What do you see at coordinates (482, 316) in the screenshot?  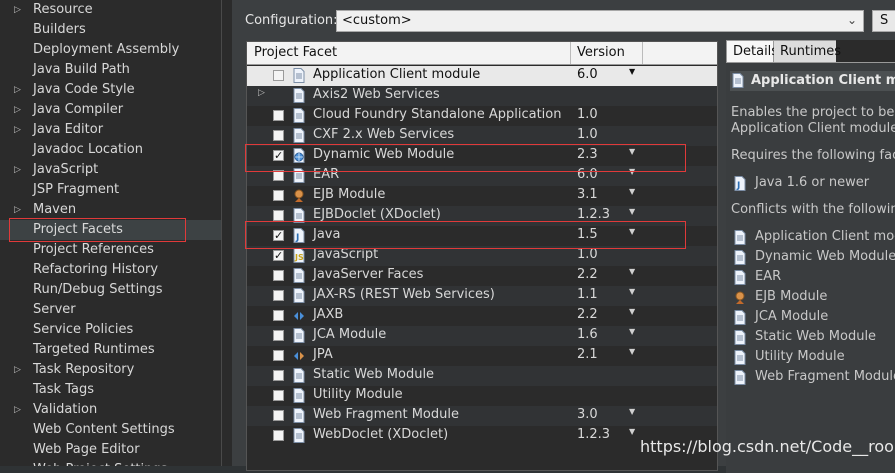 I see `facet-row: JAXB 2.2 ▼` at bounding box center [482, 316].